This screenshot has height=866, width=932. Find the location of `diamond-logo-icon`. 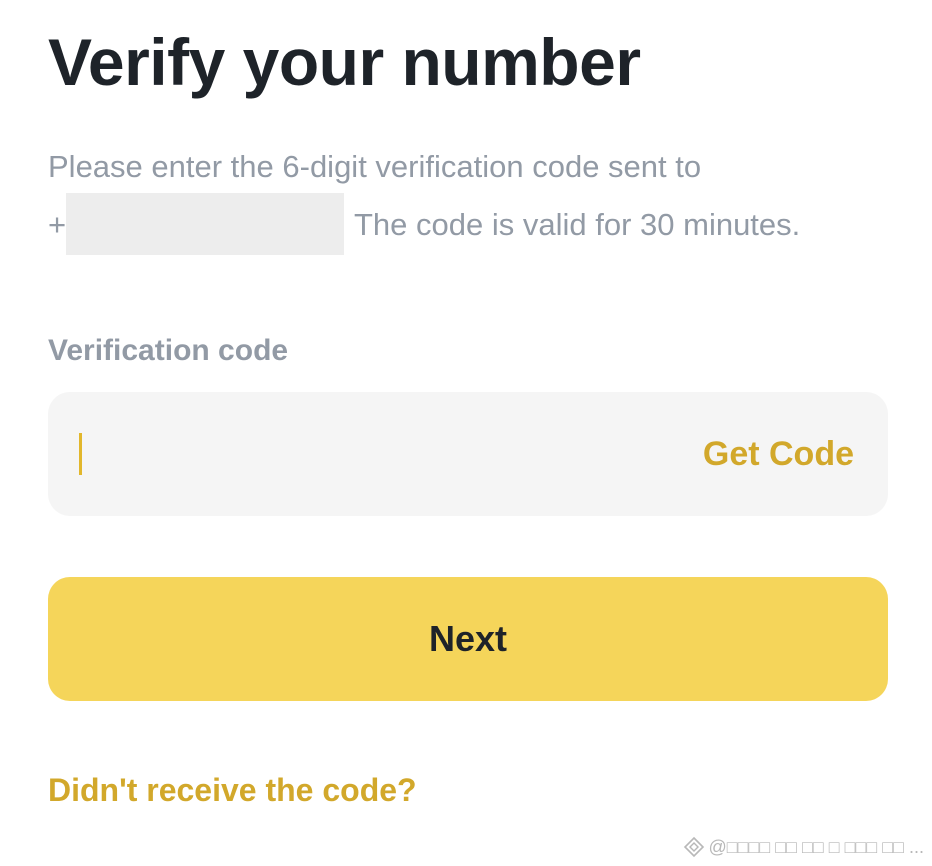

diamond-logo-icon is located at coordinates (694, 847).